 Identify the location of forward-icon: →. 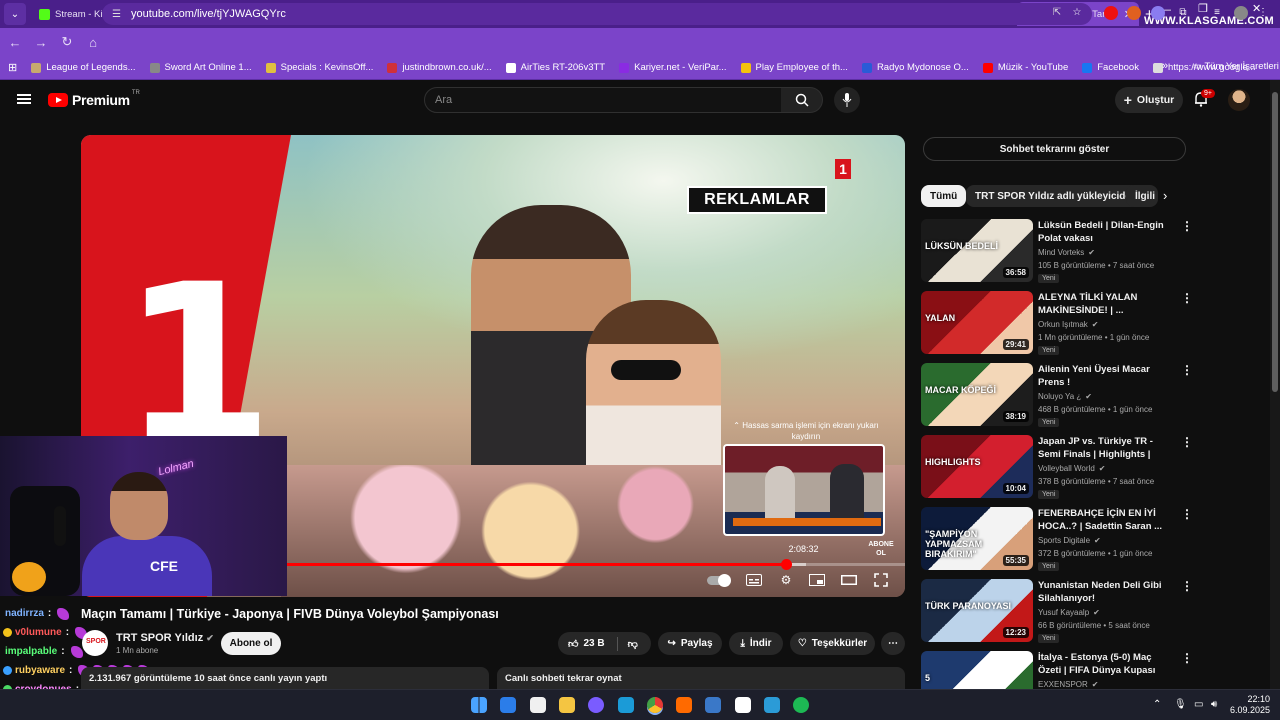
(41, 42).